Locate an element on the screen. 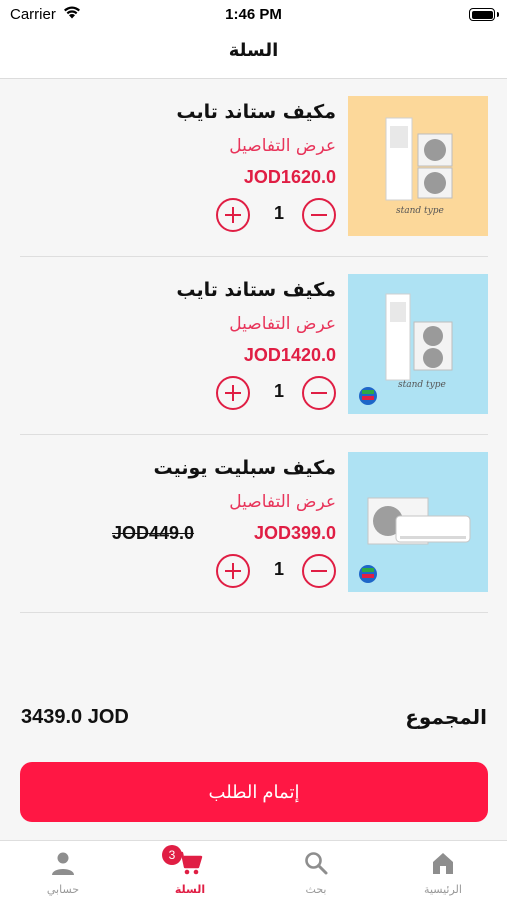 Image resolution: width=507 pixels, height=900 pixels. total-label: المجموع is located at coordinates (446, 717).